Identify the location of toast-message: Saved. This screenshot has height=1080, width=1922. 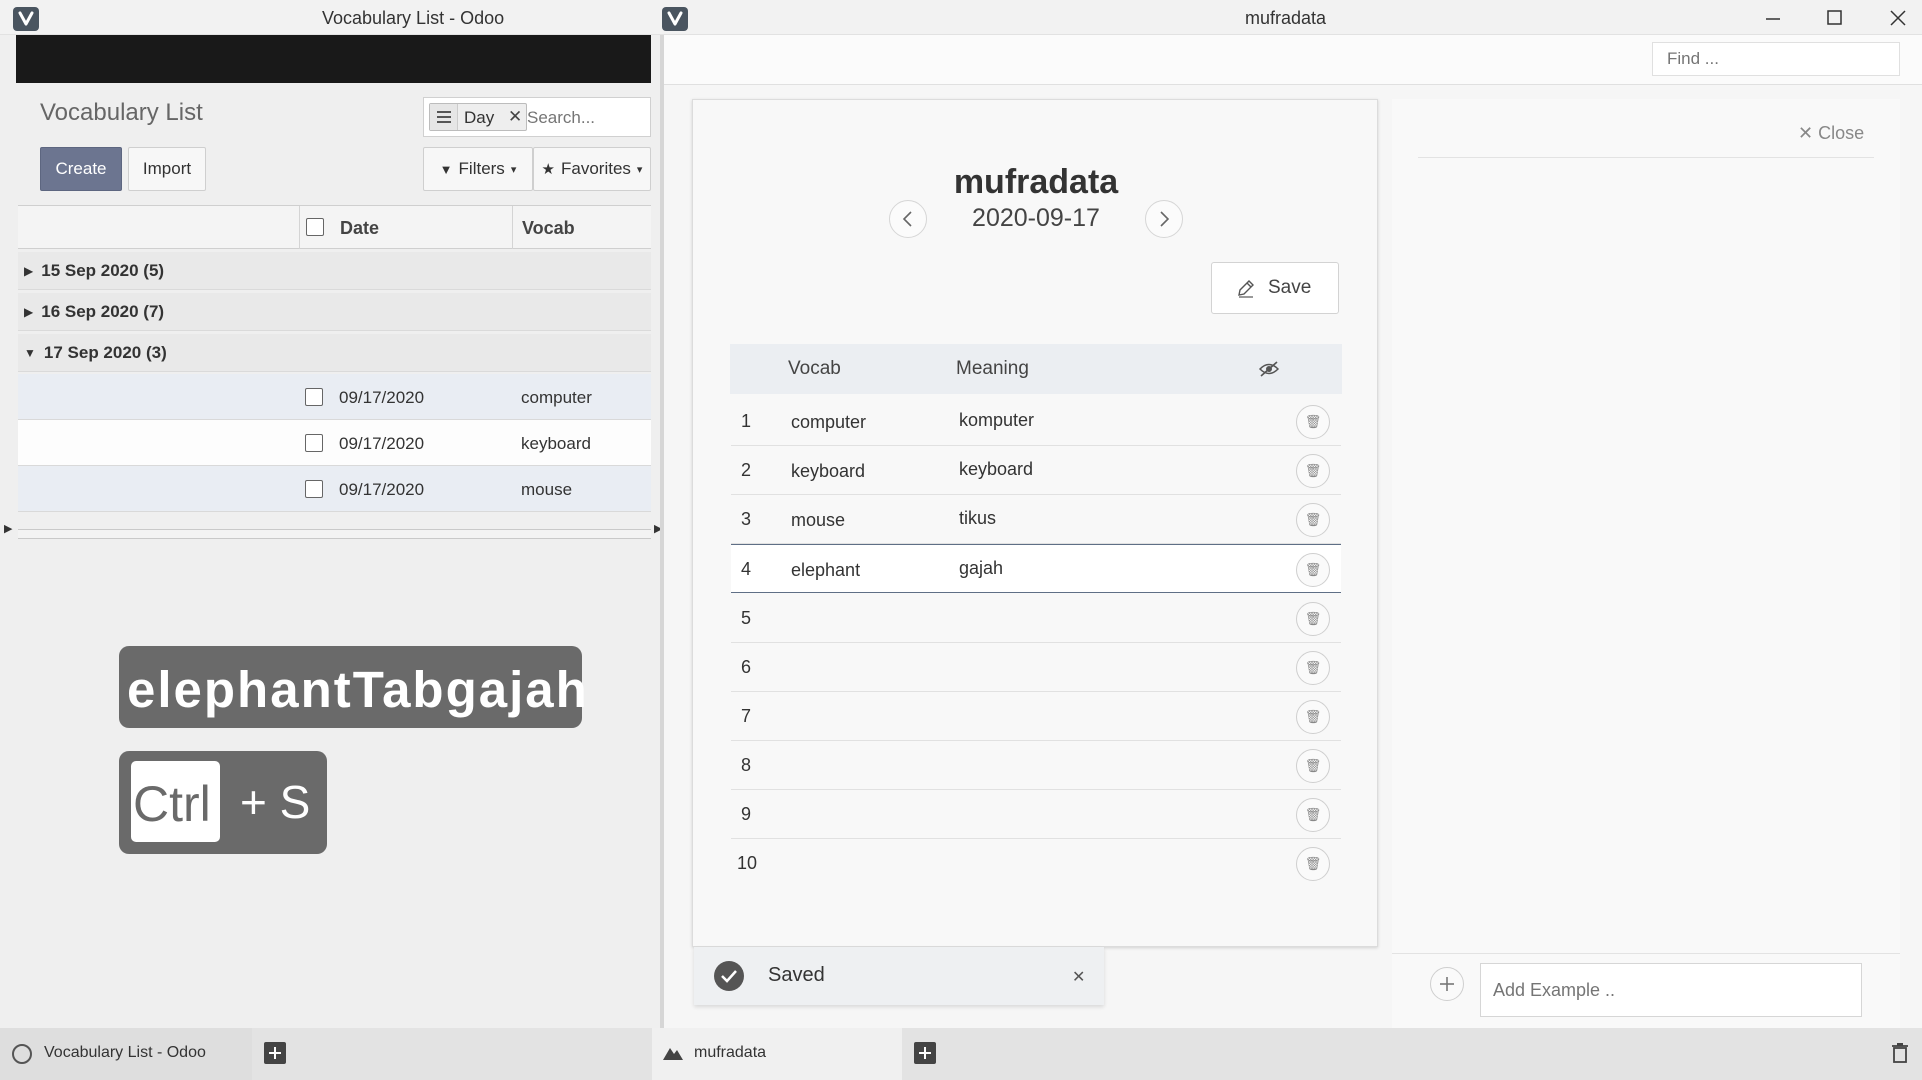
(796, 975).